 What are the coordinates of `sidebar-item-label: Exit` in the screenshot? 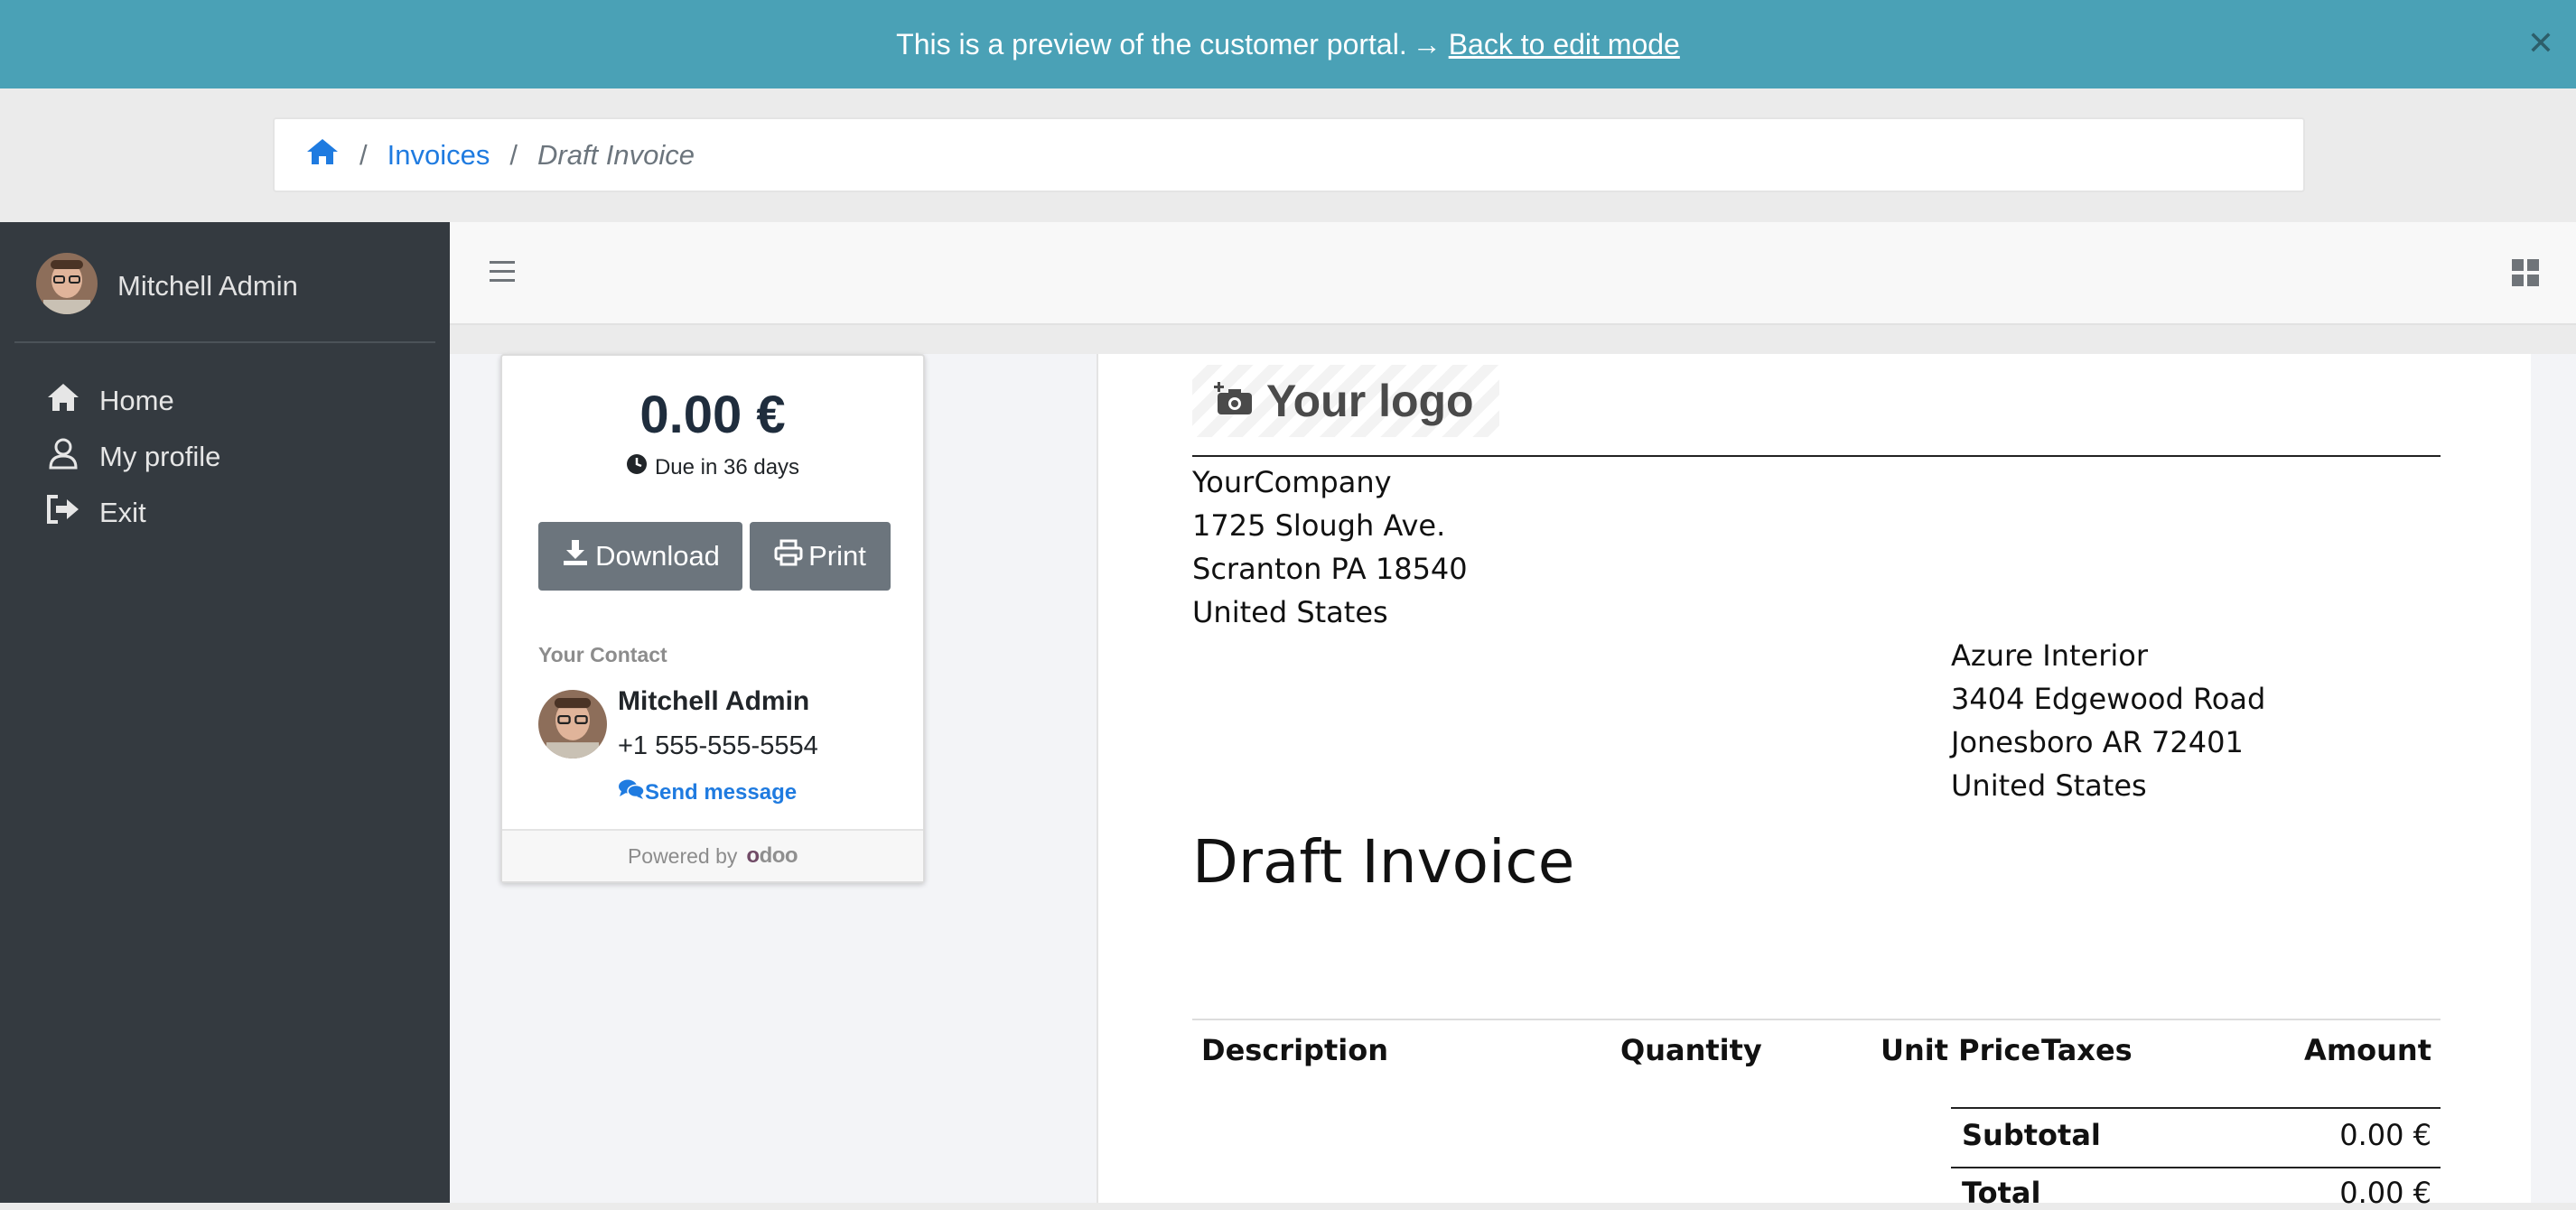 It's located at (122, 513).